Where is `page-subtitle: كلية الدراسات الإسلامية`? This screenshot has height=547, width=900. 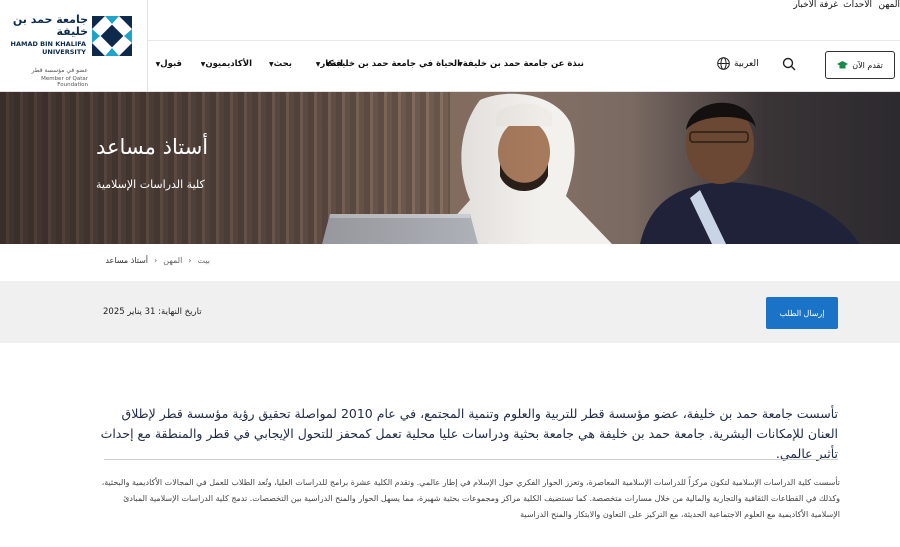
page-subtitle: كلية الدراسات الإسلامية is located at coordinates (150, 184).